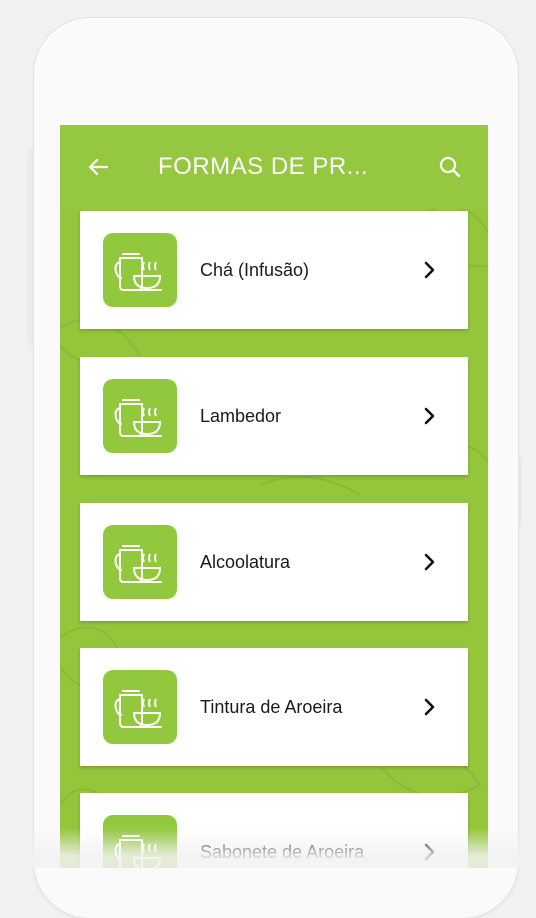  I want to click on list-item: Alcoolatura, so click(274, 562).